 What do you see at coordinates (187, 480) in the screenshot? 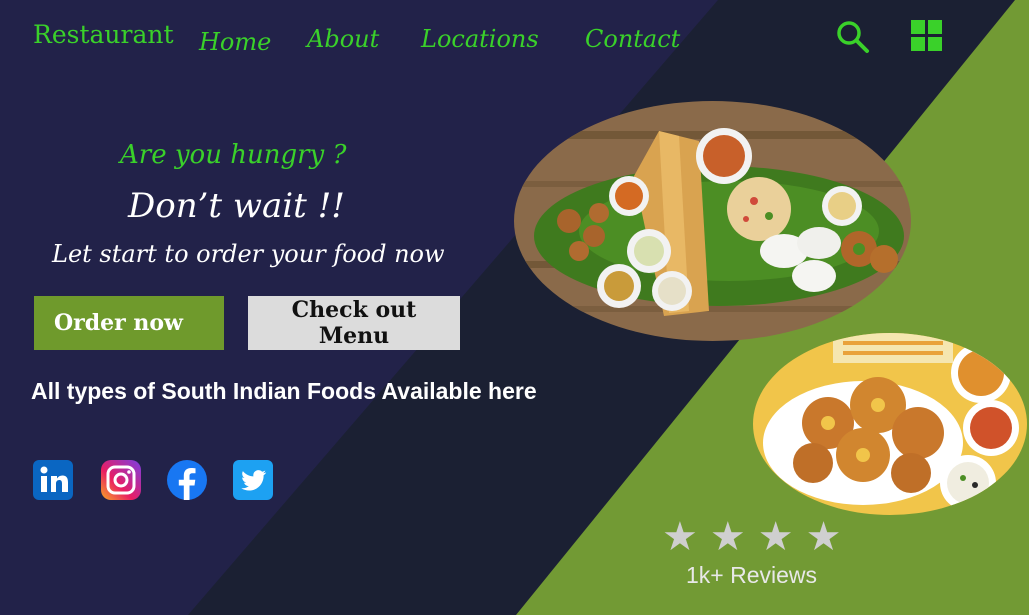
I see `facebook-icon` at bounding box center [187, 480].